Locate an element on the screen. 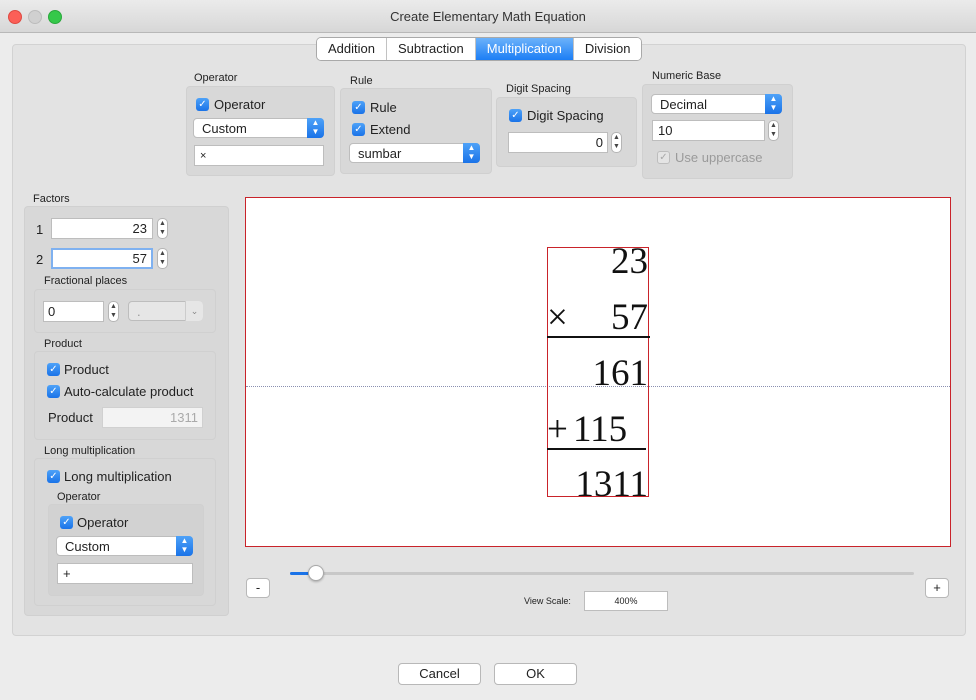  factor-2-index: 2 is located at coordinates (40, 259).